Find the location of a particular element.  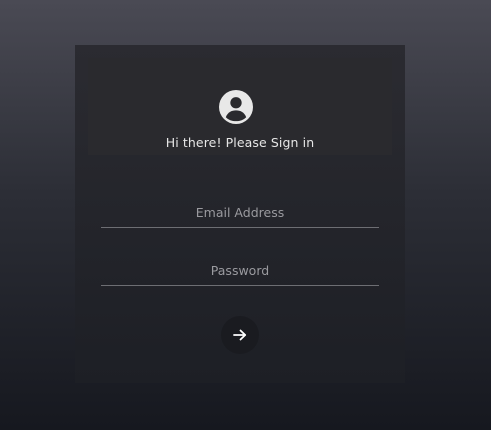

account-circle-icon is located at coordinates (236, 107).